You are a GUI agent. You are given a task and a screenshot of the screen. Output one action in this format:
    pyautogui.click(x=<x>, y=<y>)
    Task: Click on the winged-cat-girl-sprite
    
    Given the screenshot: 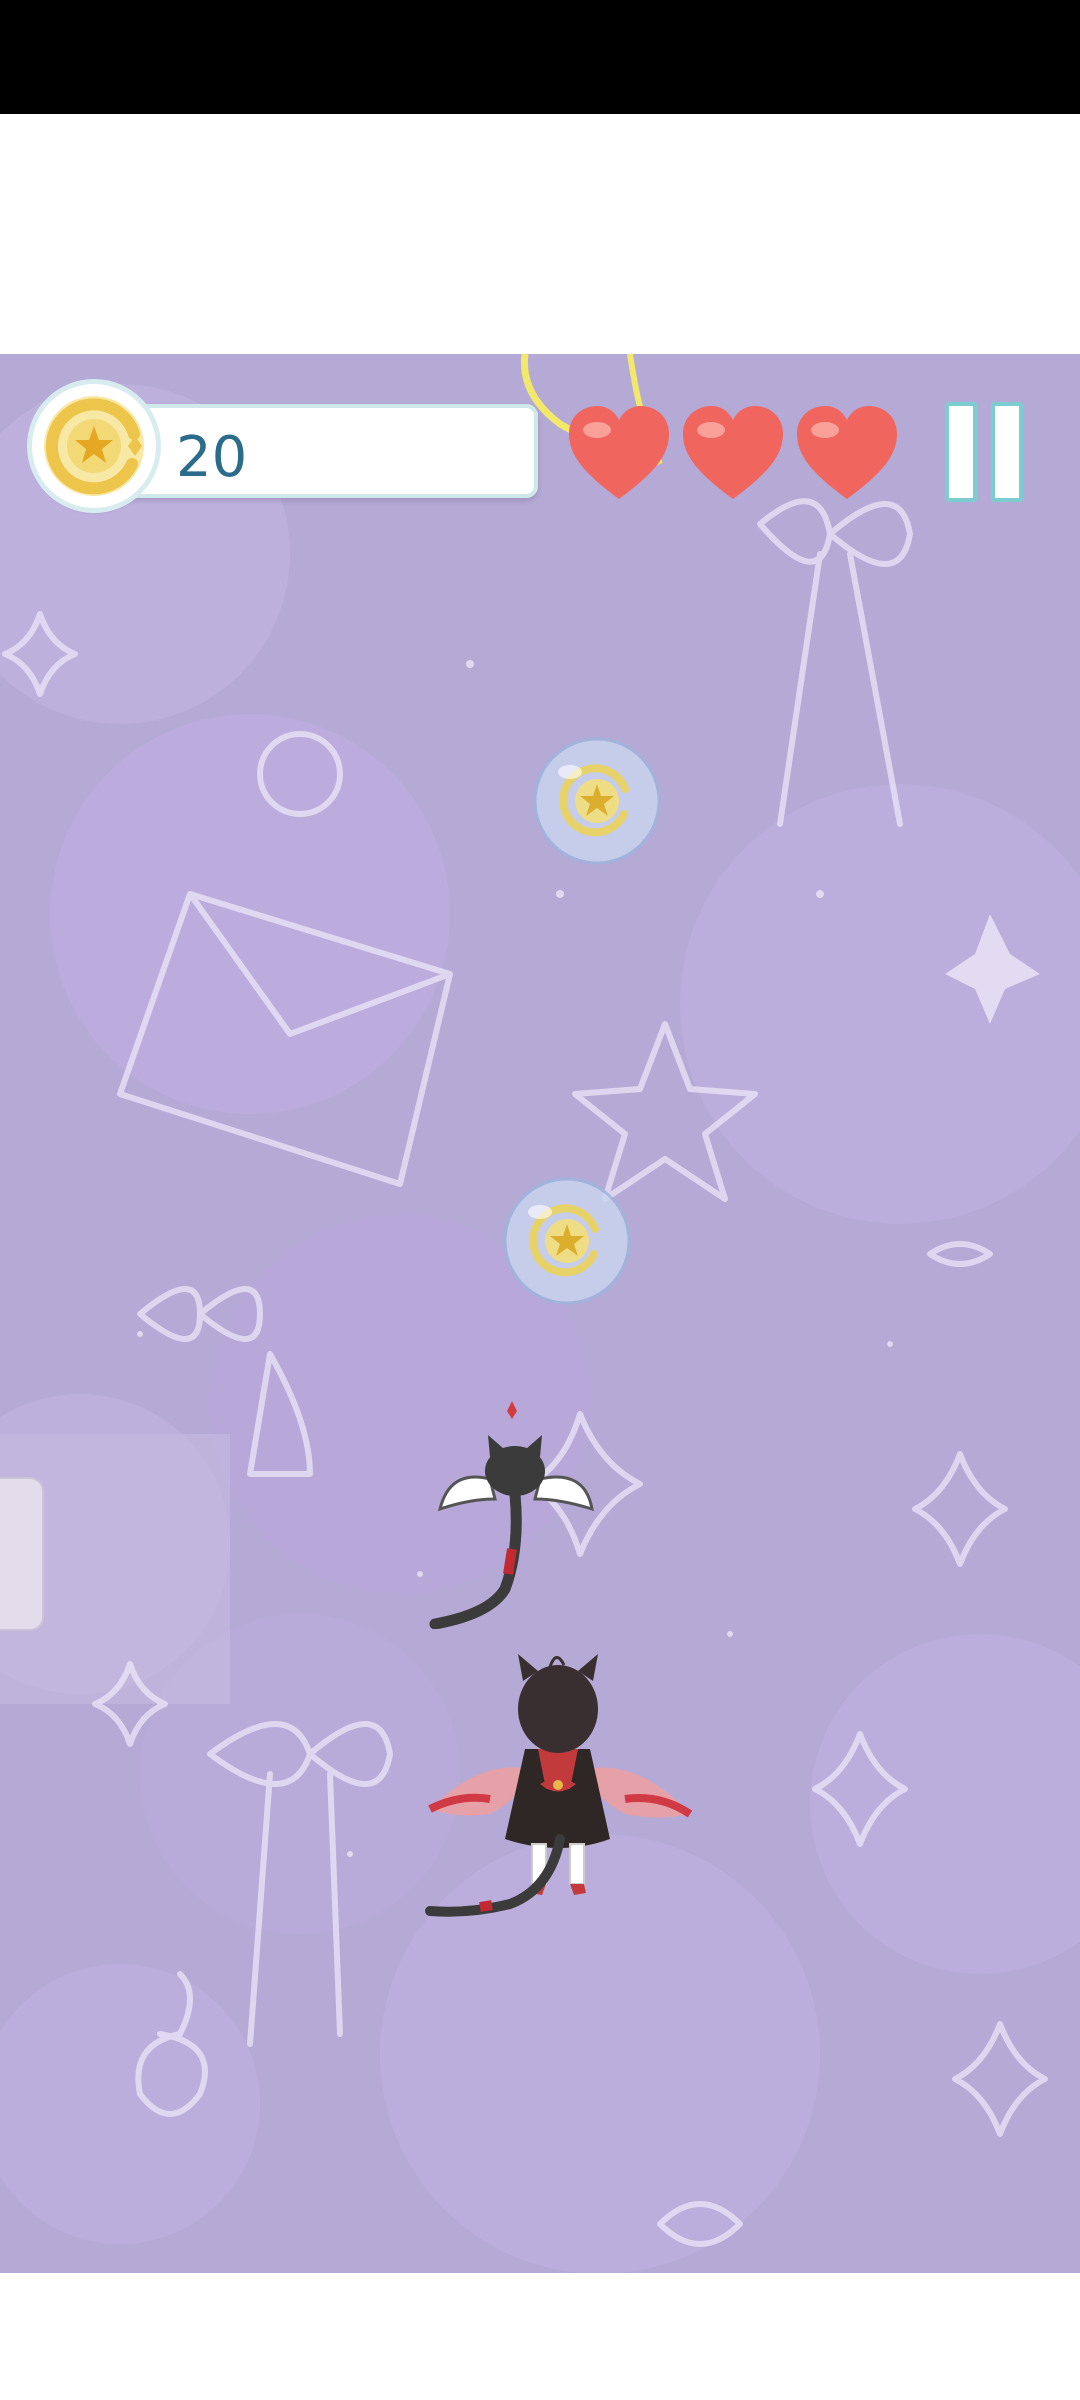 What is the action you would take?
    pyautogui.click(x=555, y=1754)
    